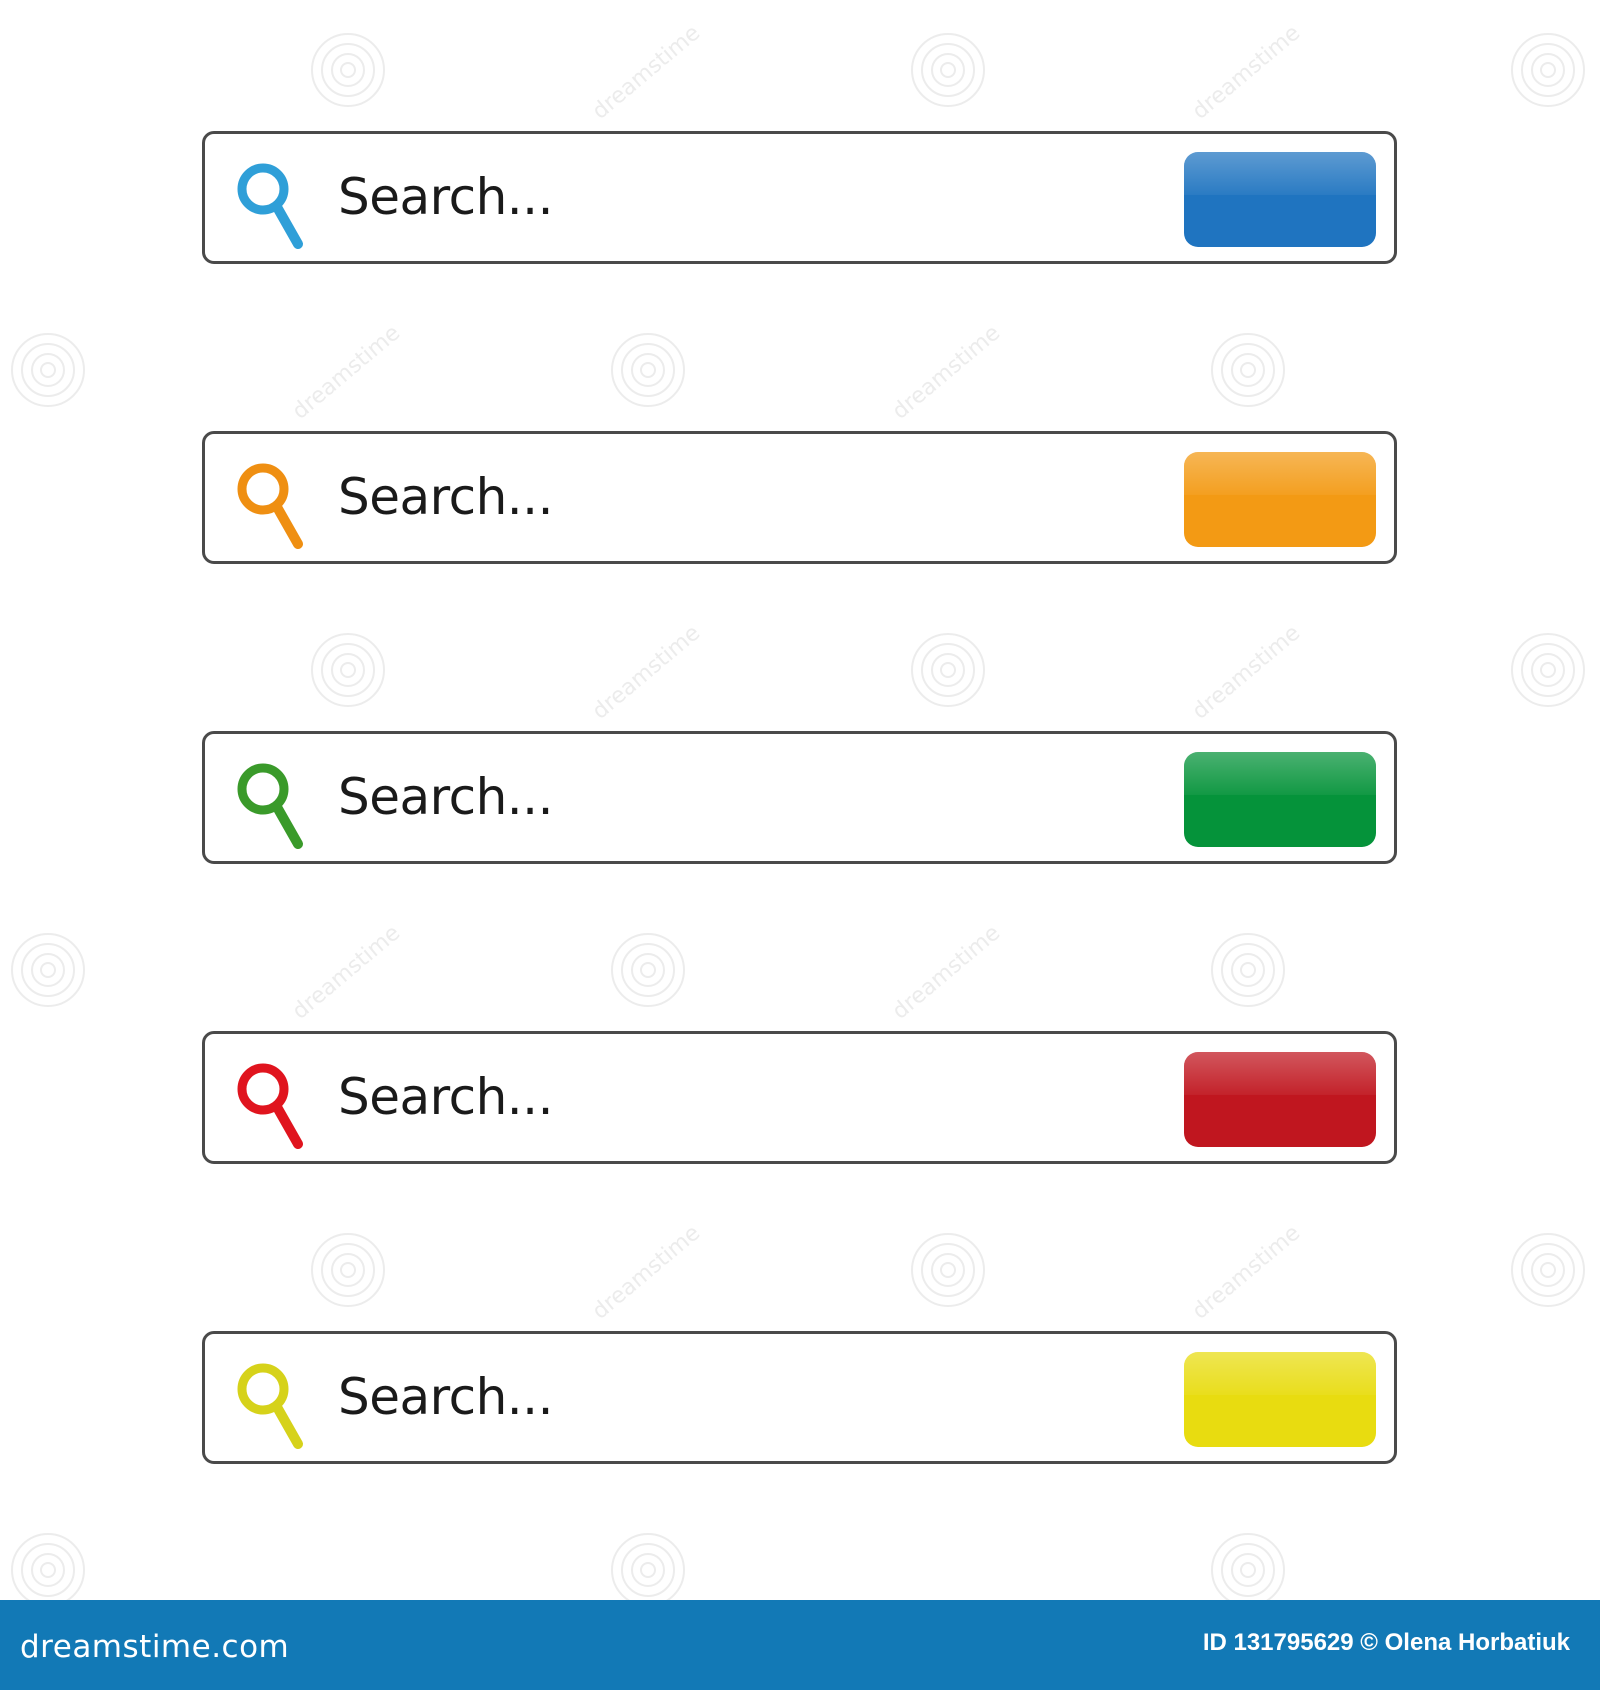  I want to click on brand-logo: dreamstime.com, so click(154, 1645).